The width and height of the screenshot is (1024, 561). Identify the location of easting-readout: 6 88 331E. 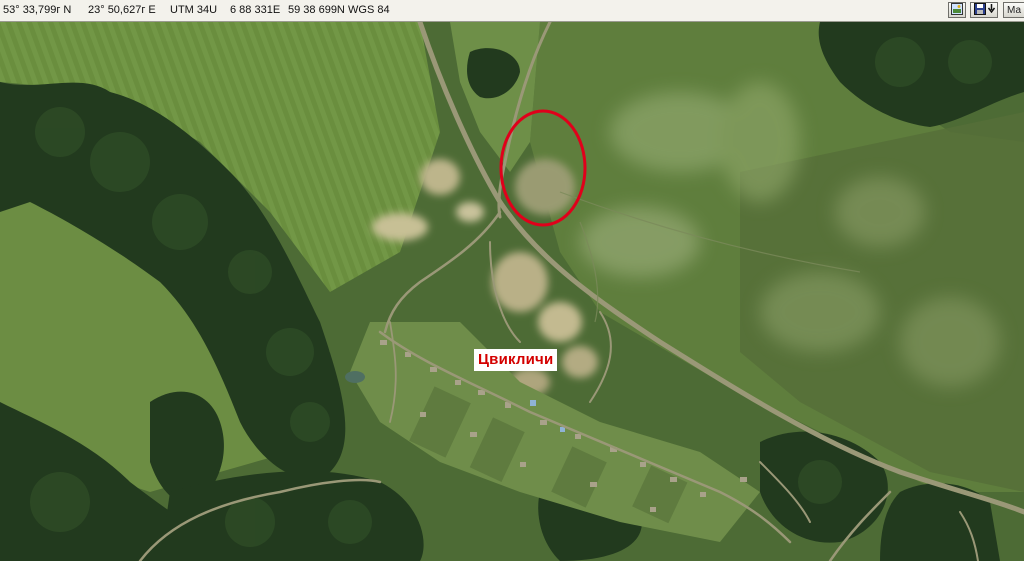
(255, 10).